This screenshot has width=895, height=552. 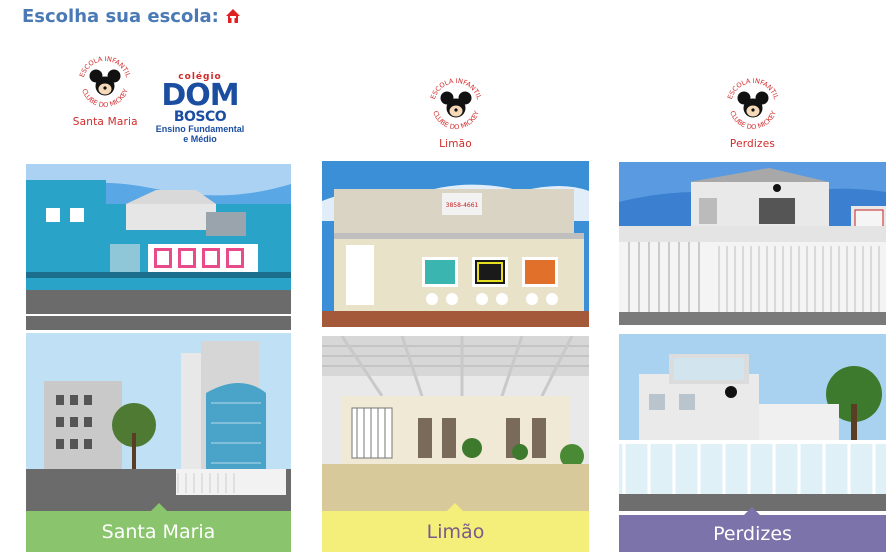 I want to click on limao-pointer, so click(x=455, y=507).